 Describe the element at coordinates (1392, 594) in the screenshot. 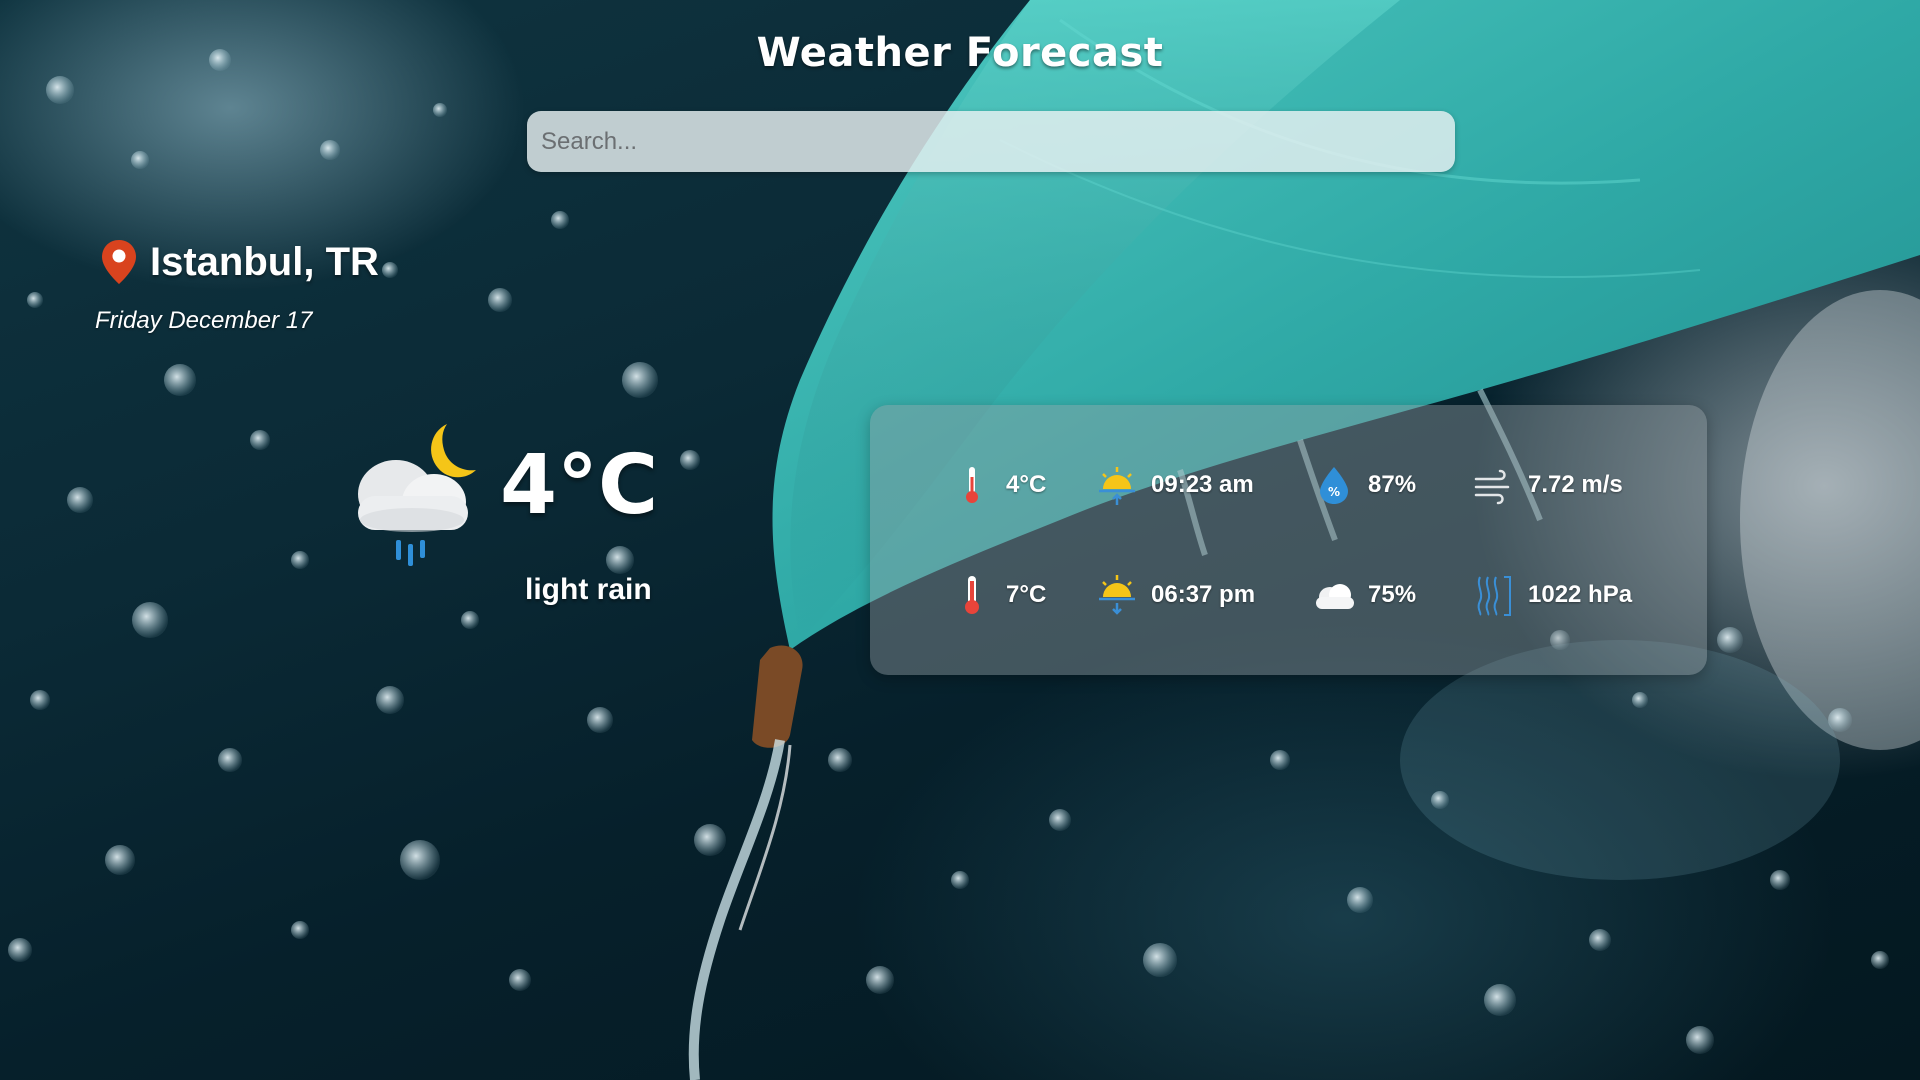

I see `clouds-value: 75%` at that location.